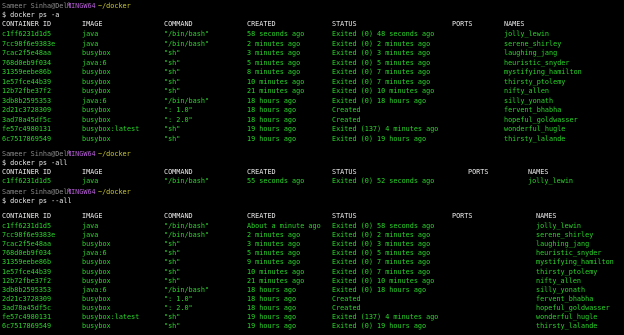  Describe the element at coordinates (274, 72) in the screenshot. I see `cell-created: 8 minutes ago` at that location.